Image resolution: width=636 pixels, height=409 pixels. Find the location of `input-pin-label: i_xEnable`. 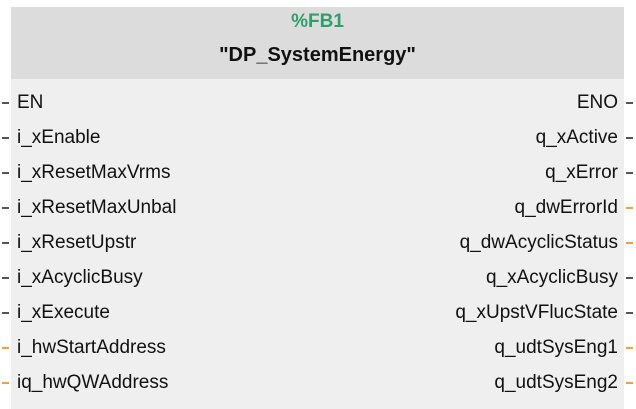

input-pin-label: i_xEnable is located at coordinates (58, 138).